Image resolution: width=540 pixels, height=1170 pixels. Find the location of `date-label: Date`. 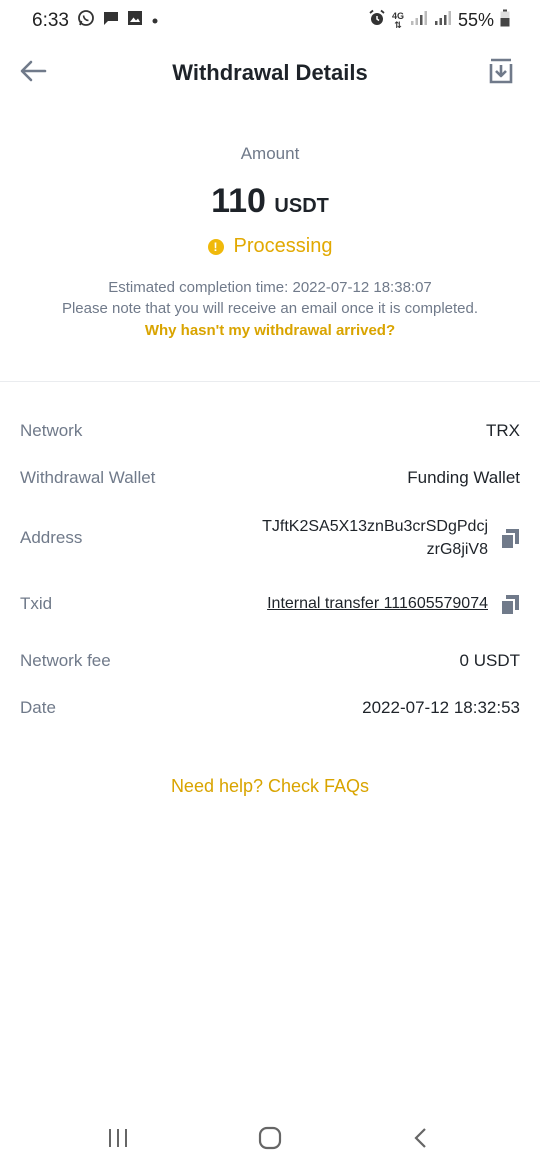

date-label: Date is located at coordinates (38, 707).